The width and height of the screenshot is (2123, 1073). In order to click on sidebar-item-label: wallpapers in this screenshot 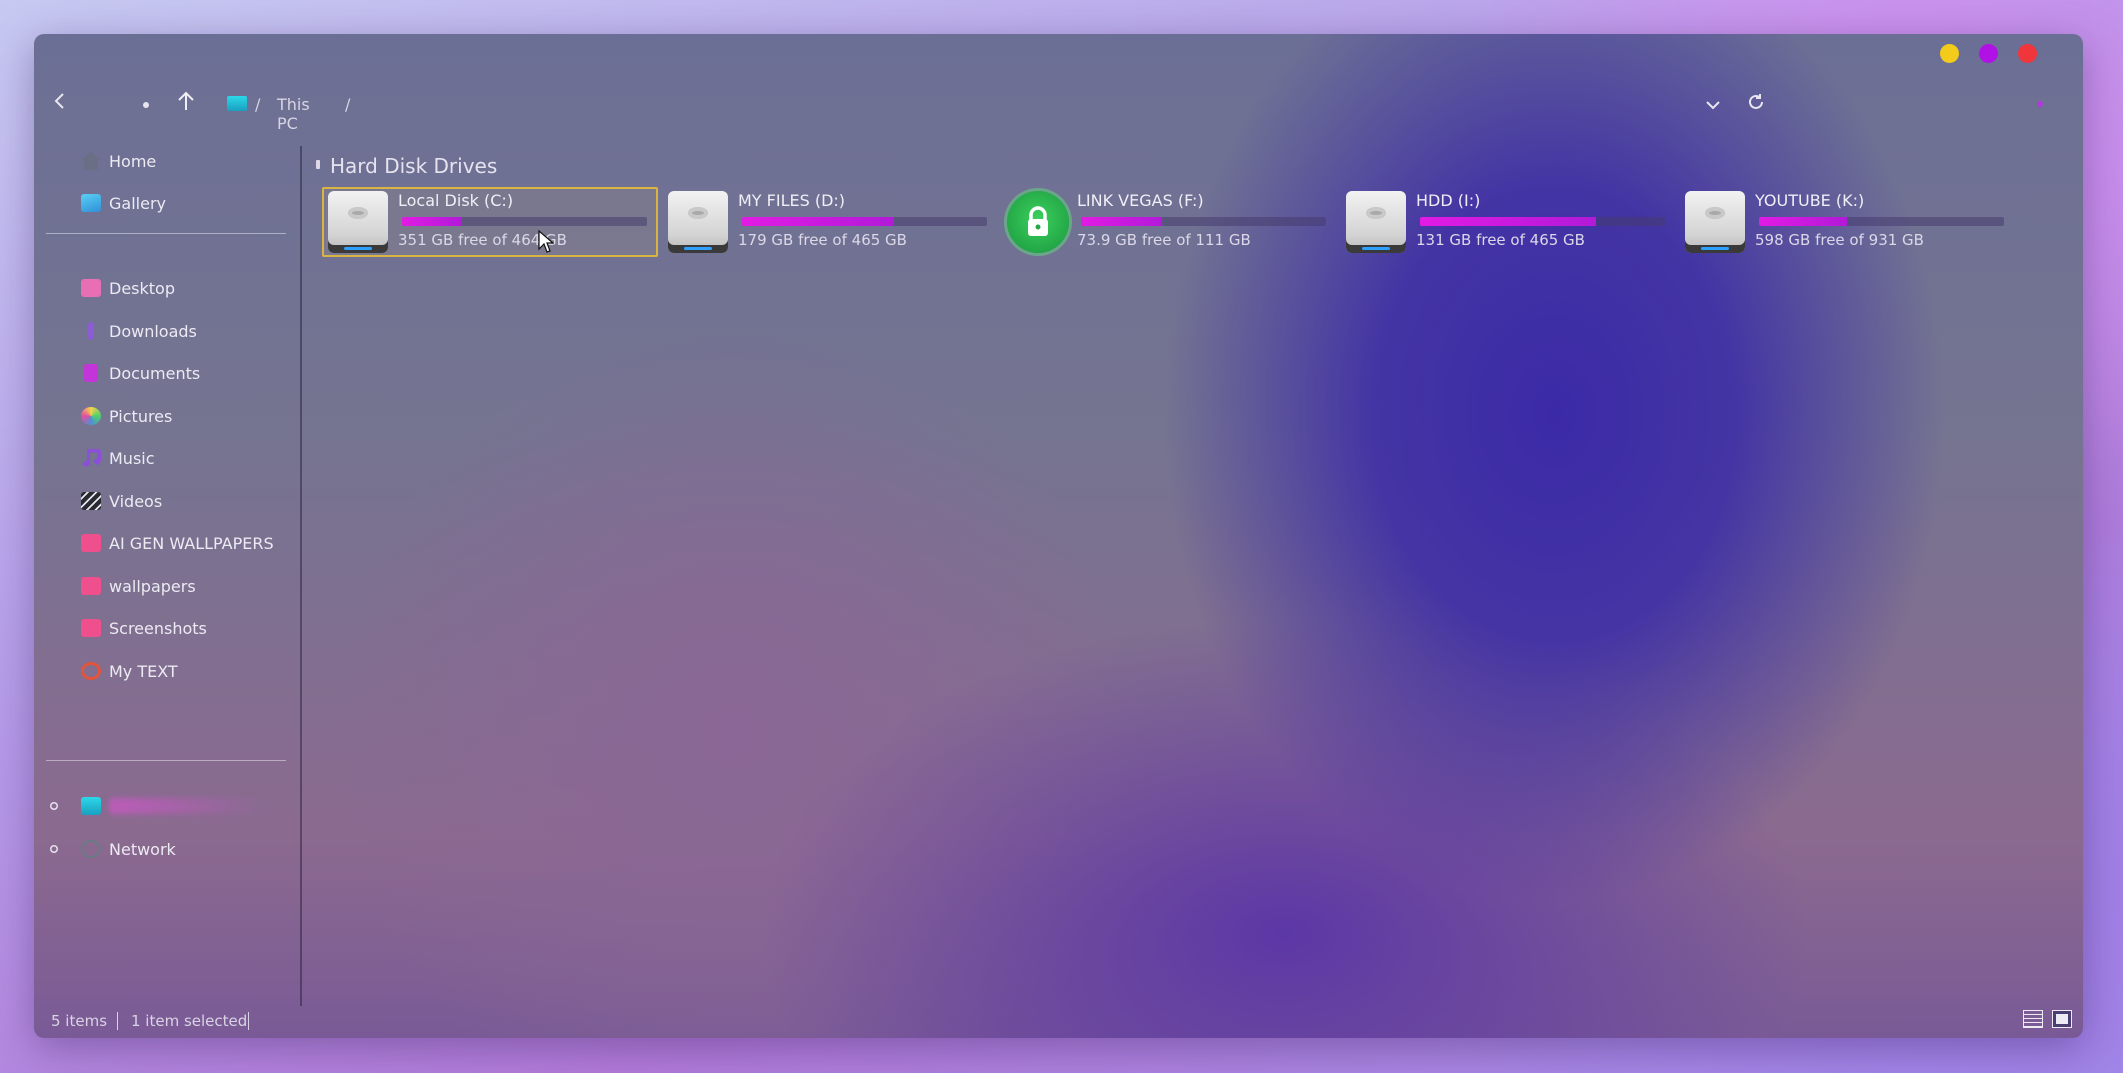, I will do `click(152, 586)`.